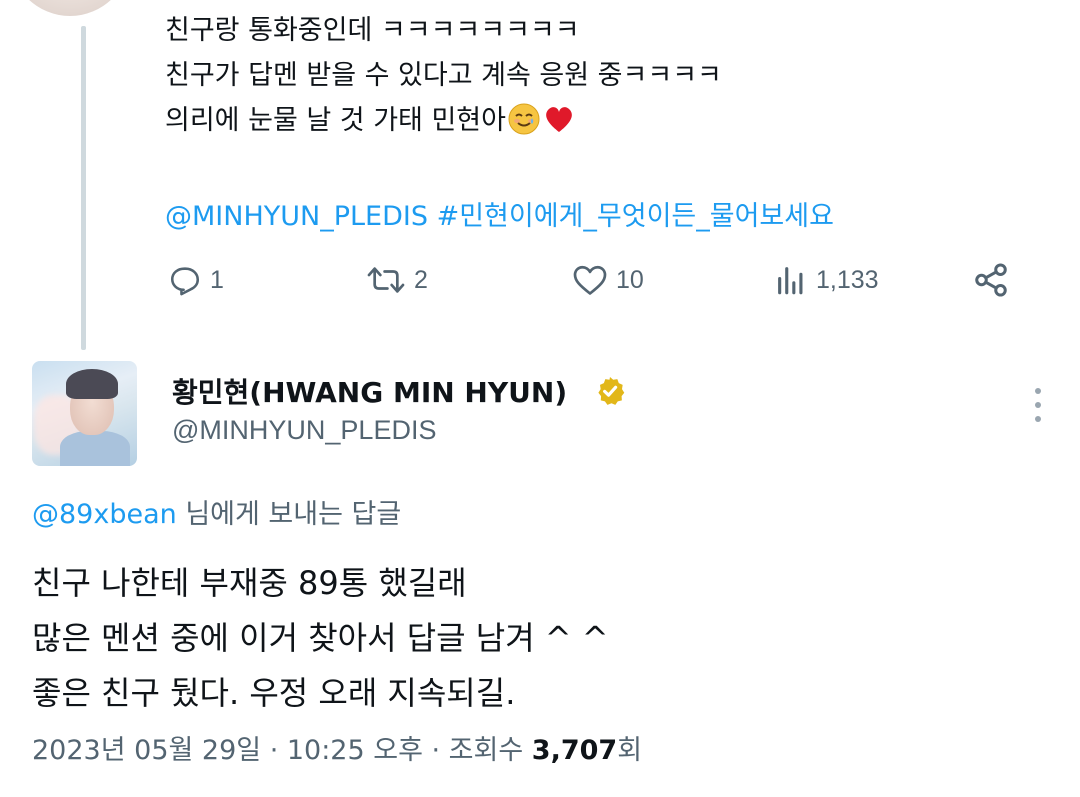  What do you see at coordinates (499, 216) in the screenshot?
I see `tweet-mentions-hashtag: @MINHYUN_PLEDIS #민현이에게_무엇이든_물어보세요` at bounding box center [499, 216].